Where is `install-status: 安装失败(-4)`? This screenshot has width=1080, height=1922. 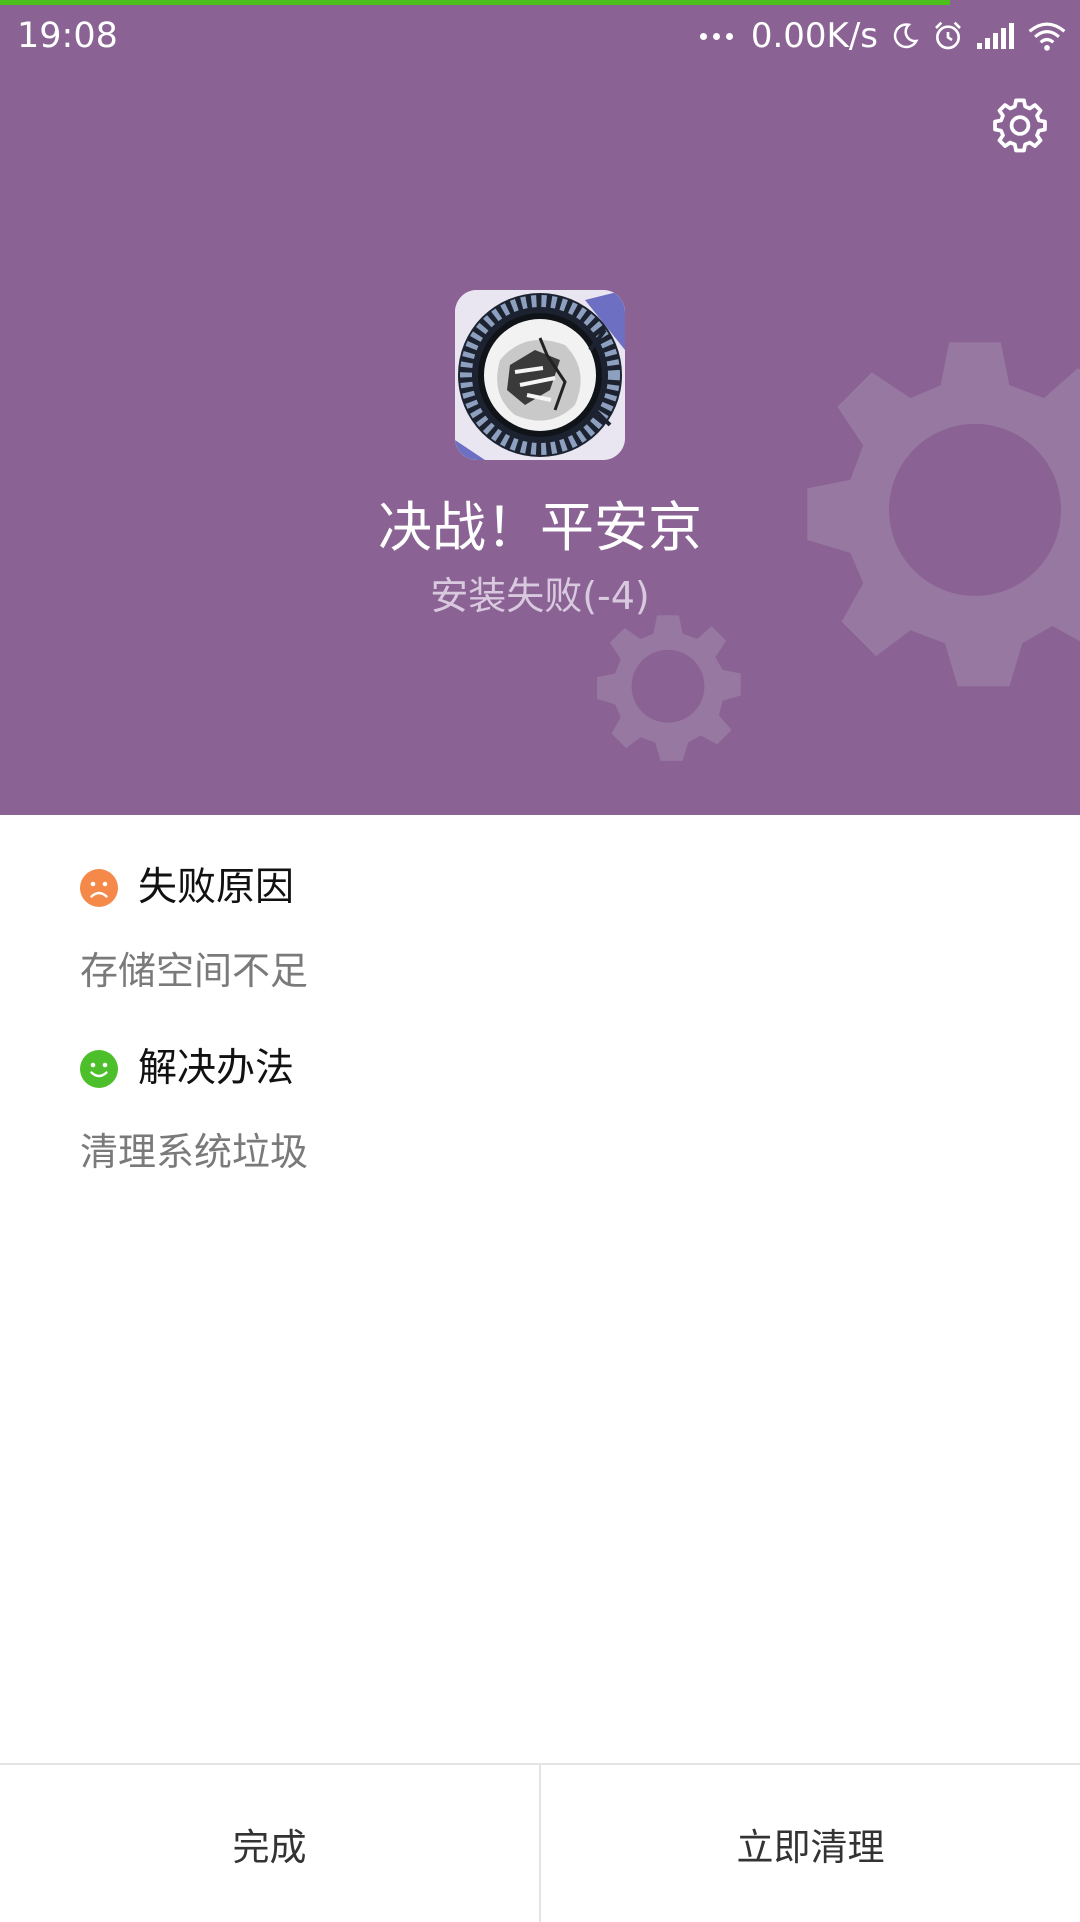 install-status: 安装失败(-4) is located at coordinates (540, 596).